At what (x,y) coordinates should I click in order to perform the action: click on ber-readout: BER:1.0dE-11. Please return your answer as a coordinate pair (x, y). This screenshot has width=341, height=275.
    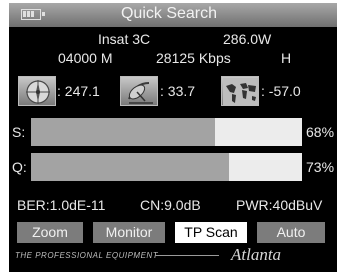
    Looking at the image, I should click on (61, 205).